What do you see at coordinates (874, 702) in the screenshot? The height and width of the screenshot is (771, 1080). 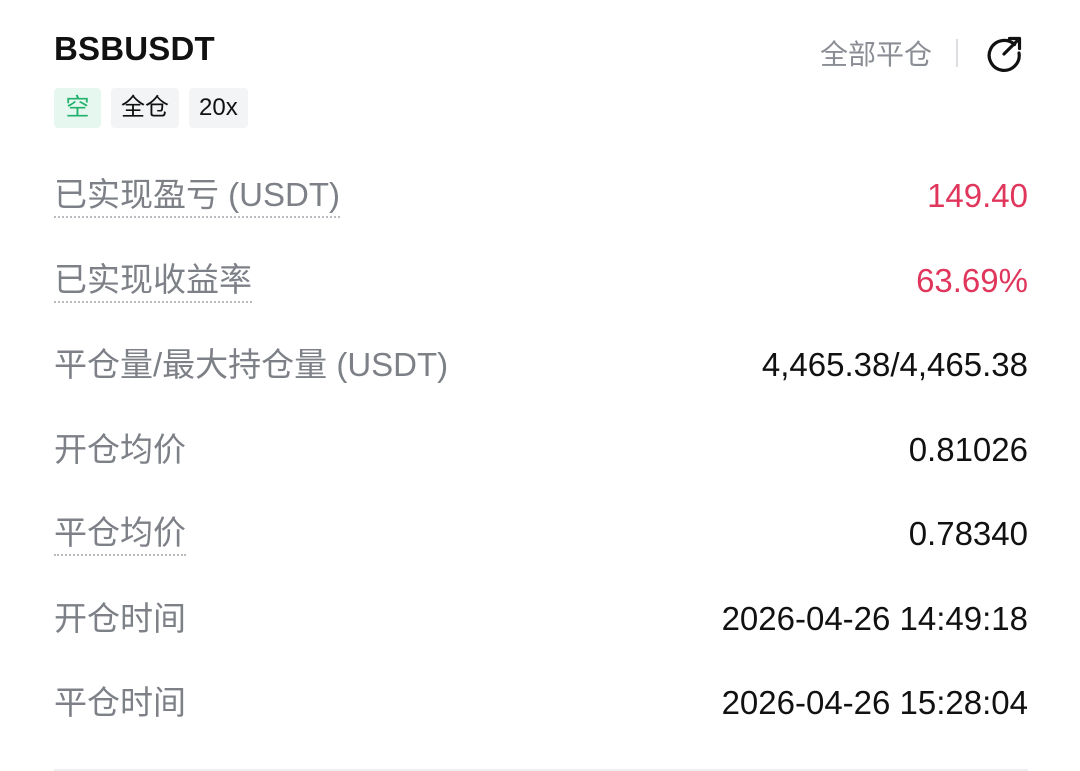 I see `close-time-value: 2026-04-26 15:28:04` at bounding box center [874, 702].